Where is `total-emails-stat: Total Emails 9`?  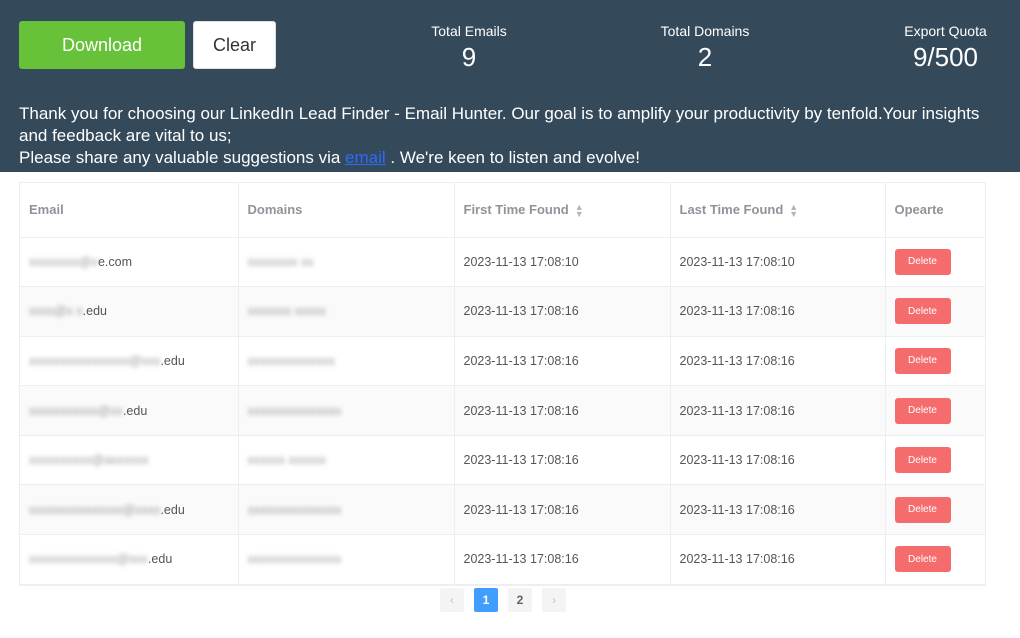
total-emails-stat: Total Emails 9 is located at coordinates (469, 47).